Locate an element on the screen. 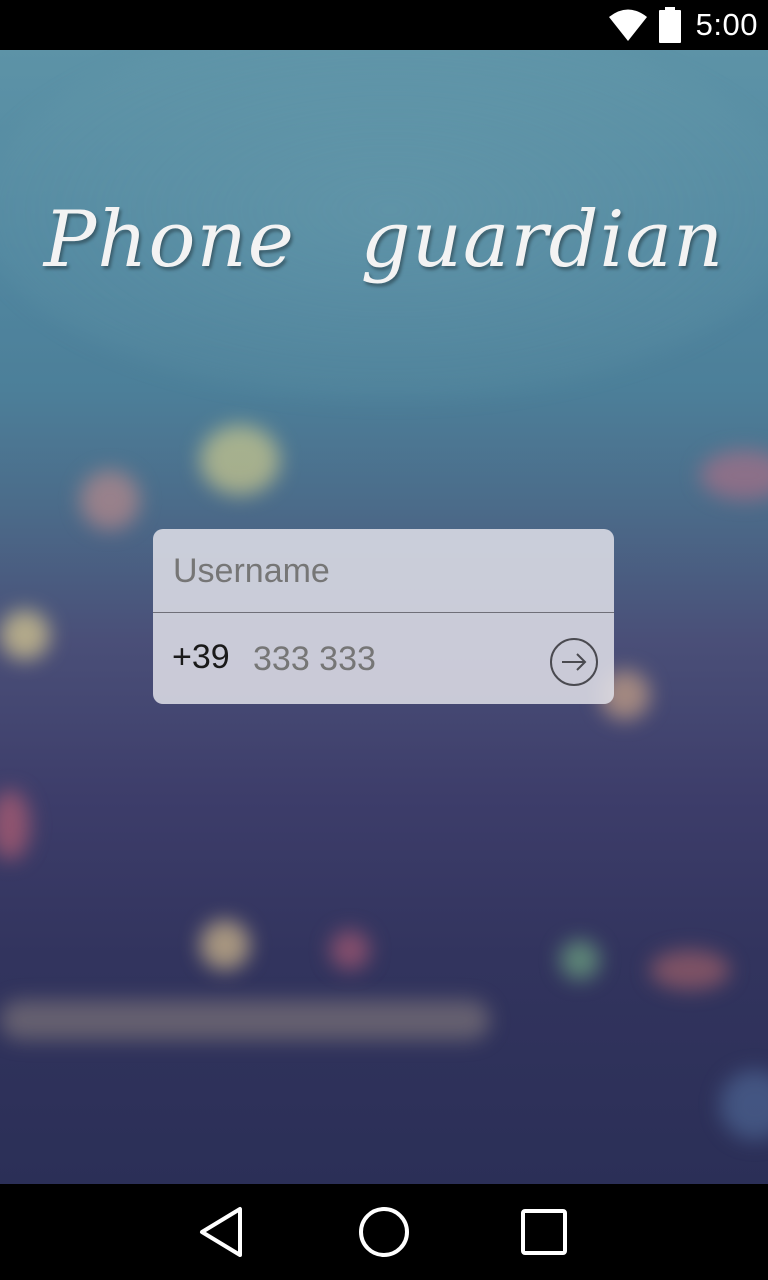 The width and height of the screenshot is (768, 1280). status-time: 5:00 is located at coordinates (726, 24).